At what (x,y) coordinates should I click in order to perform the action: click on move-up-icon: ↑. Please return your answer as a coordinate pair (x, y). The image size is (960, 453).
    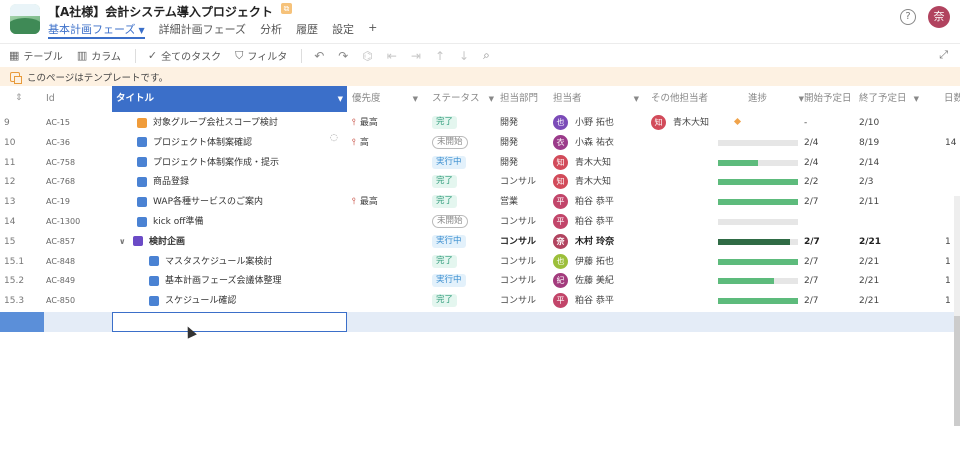
    Looking at the image, I should click on (440, 56).